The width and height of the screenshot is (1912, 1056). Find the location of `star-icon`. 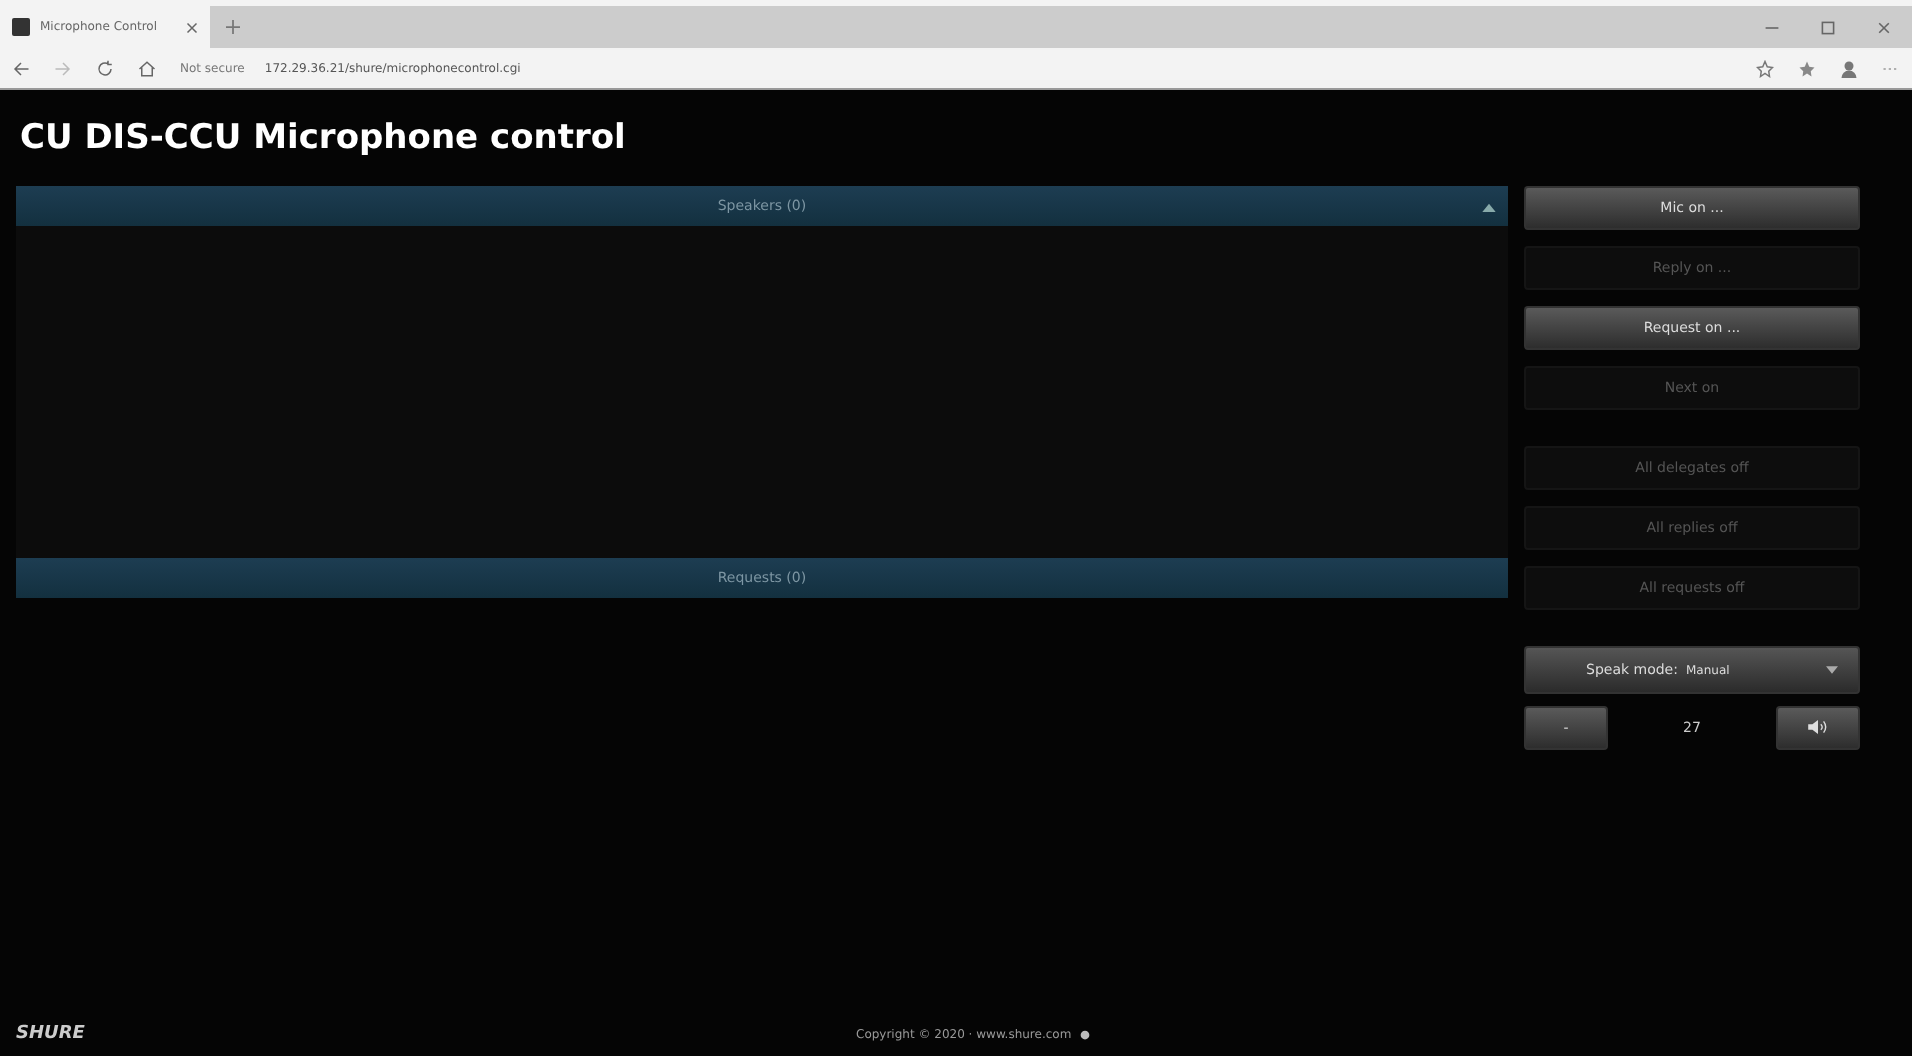

star-icon is located at coordinates (1765, 68).